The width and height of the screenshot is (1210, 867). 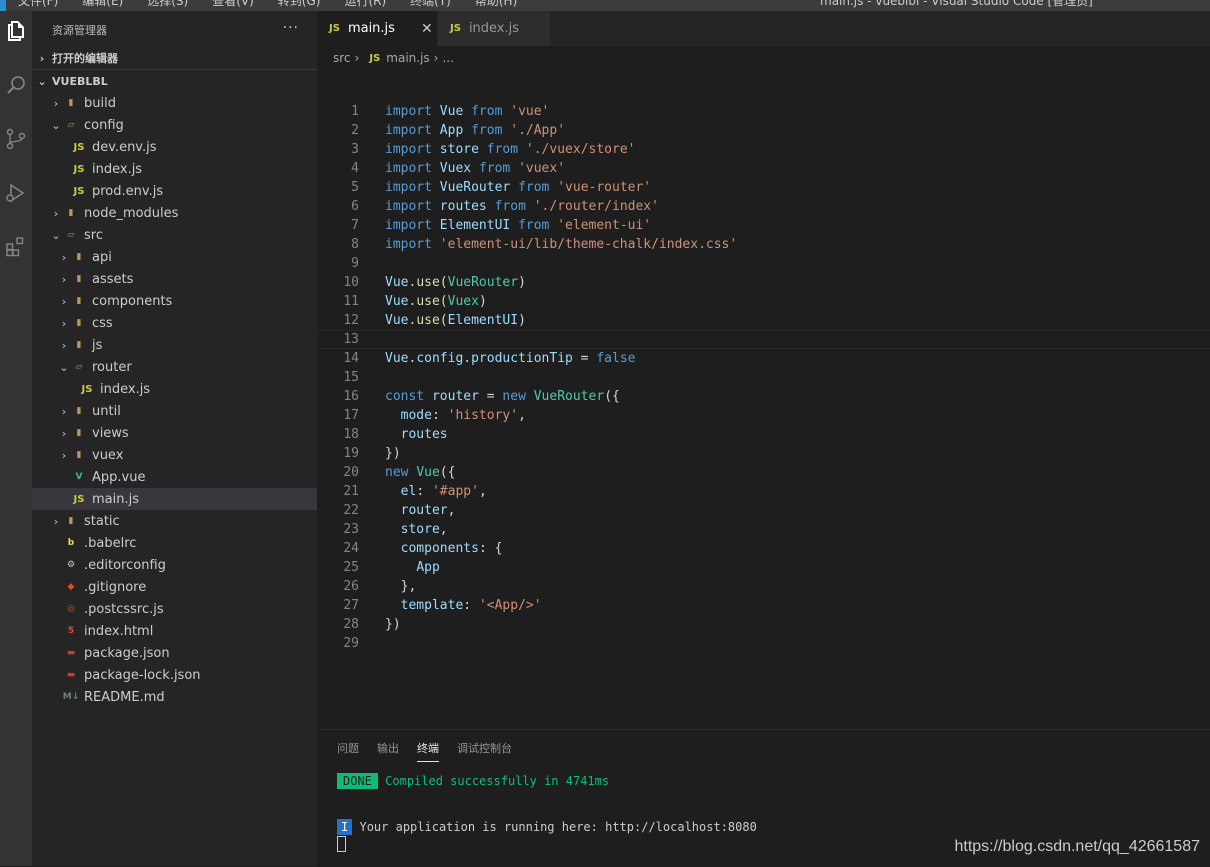 What do you see at coordinates (427, 29) in the screenshot?
I see `close-icon: ✕` at bounding box center [427, 29].